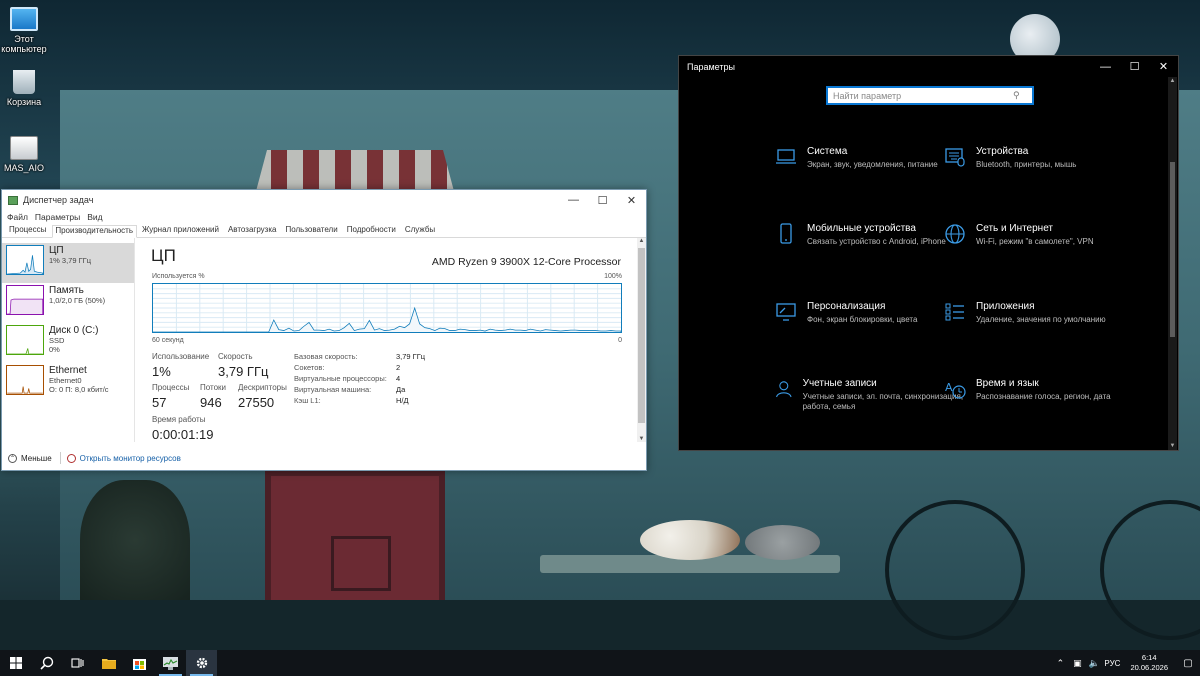 This screenshot has width=1200, height=676. Describe the element at coordinates (1149, 667) in the screenshot. I see `clock-date: 20.06.2026` at that location.